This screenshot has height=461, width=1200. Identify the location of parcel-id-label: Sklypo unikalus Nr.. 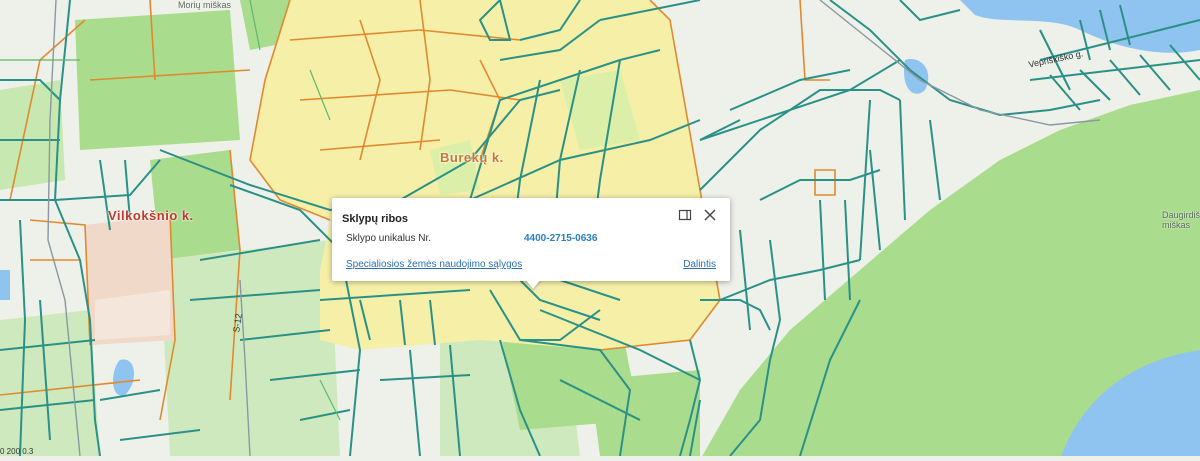
(389, 238).